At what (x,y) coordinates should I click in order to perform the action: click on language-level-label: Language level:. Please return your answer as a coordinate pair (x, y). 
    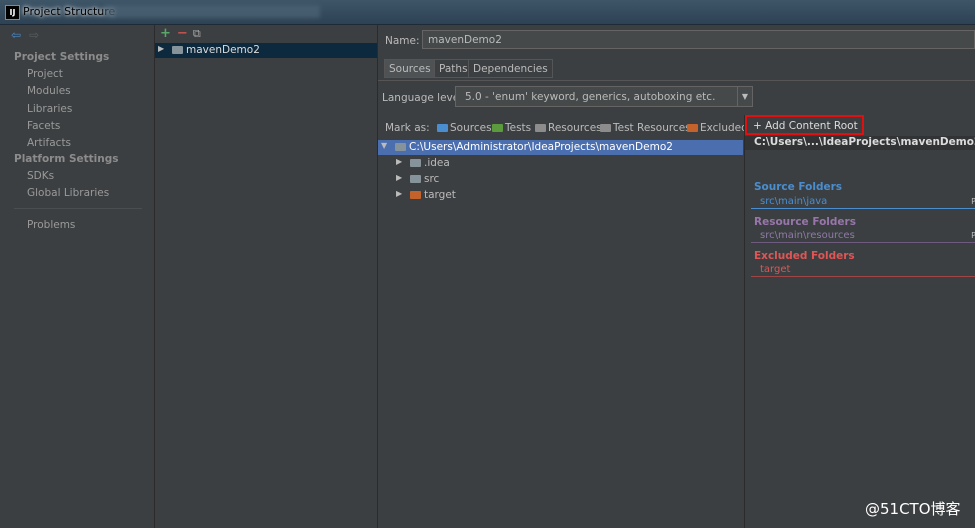
    Looking at the image, I should click on (424, 98).